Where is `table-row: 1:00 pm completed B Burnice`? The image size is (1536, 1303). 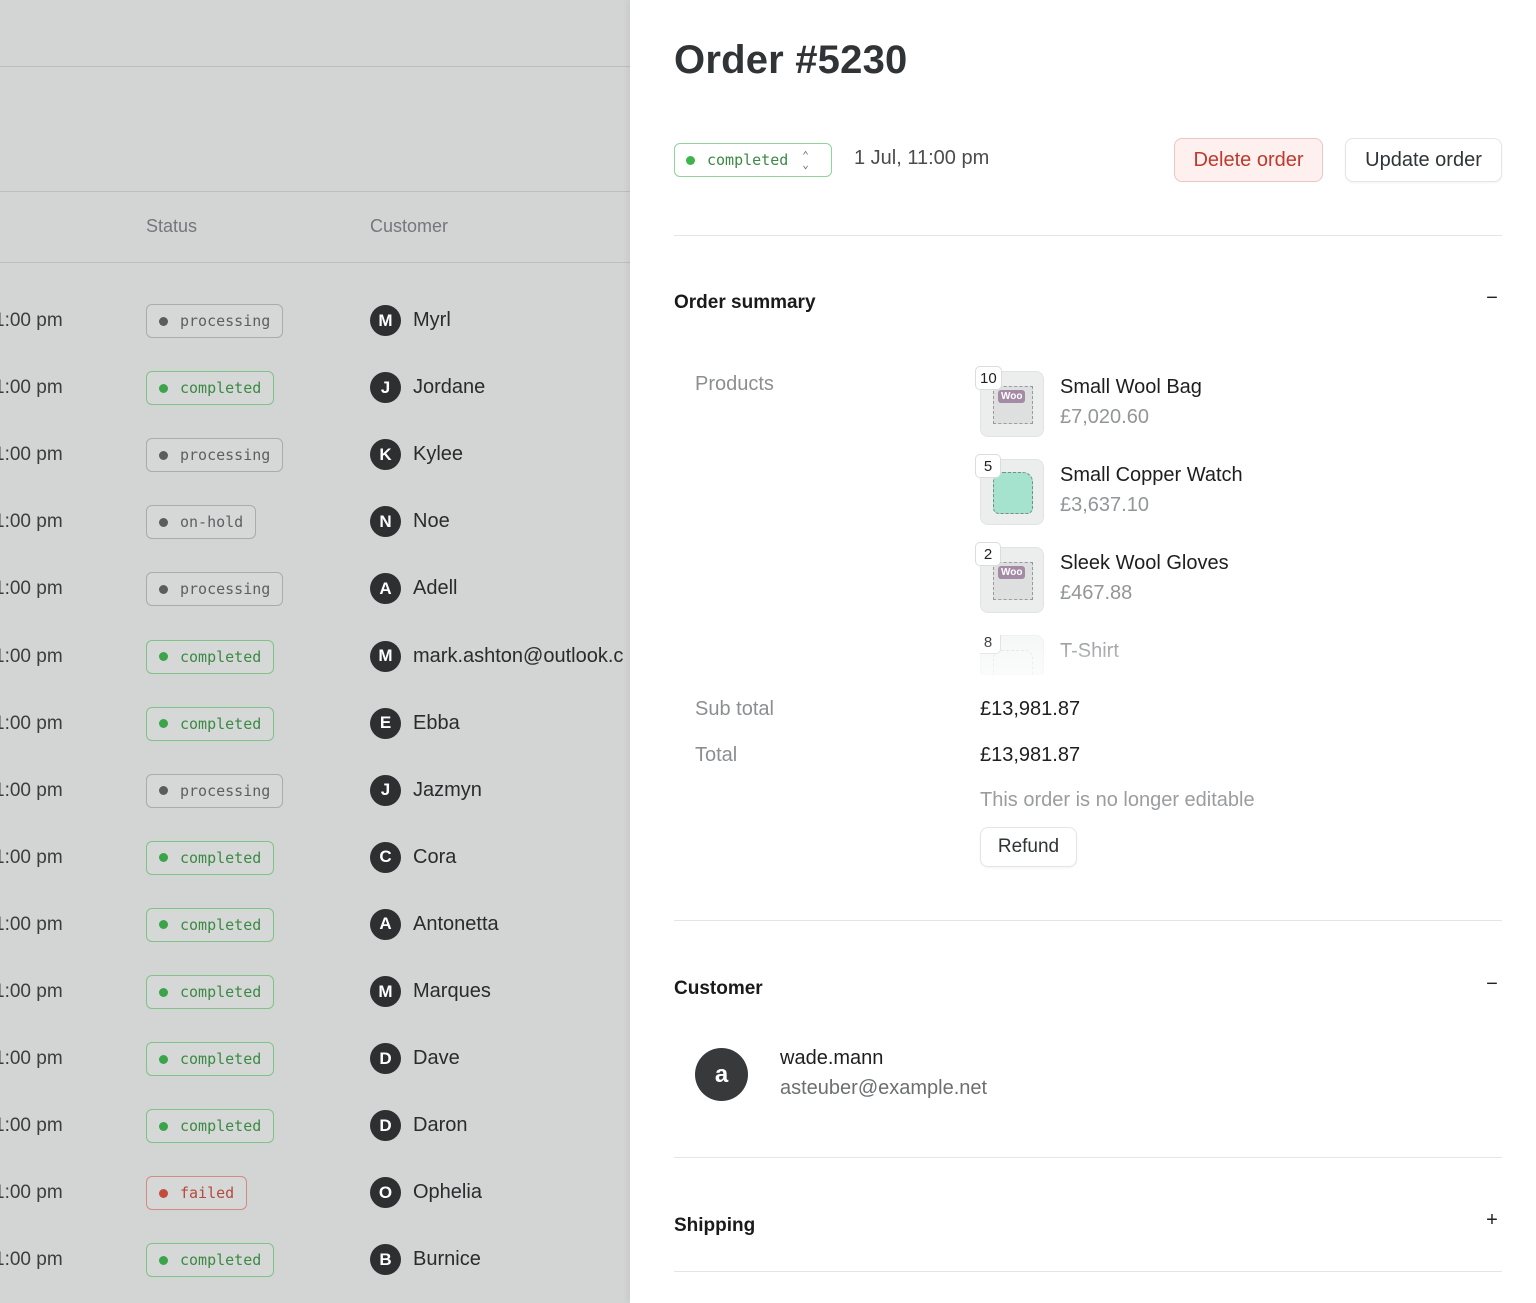
table-row: 1:00 pm completed B Burnice is located at coordinates (315, 1272).